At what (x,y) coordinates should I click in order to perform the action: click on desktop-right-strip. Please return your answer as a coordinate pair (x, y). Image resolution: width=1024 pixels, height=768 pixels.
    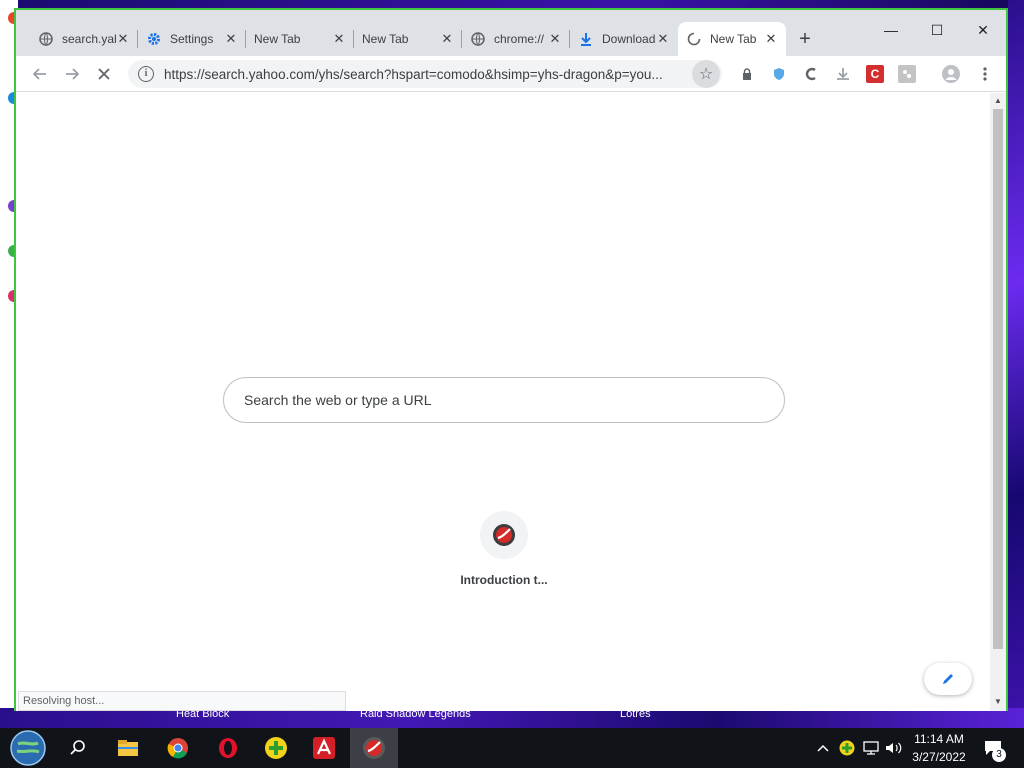
    Looking at the image, I should click on (1016, 354).